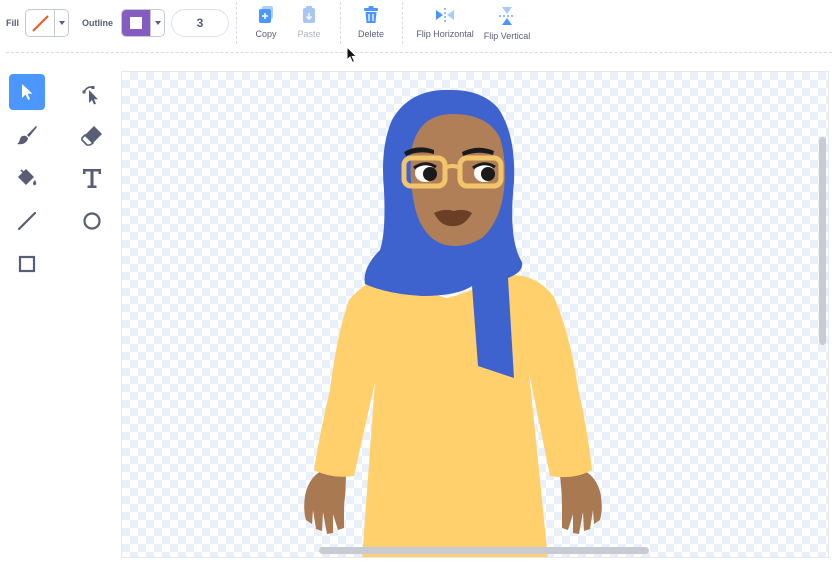 The image size is (832, 564). What do you see at coordinates (445, 34) in the screenshot?
I see `flip-horizontal-label: Flip Horizontal` at bounding box center [445, 34].